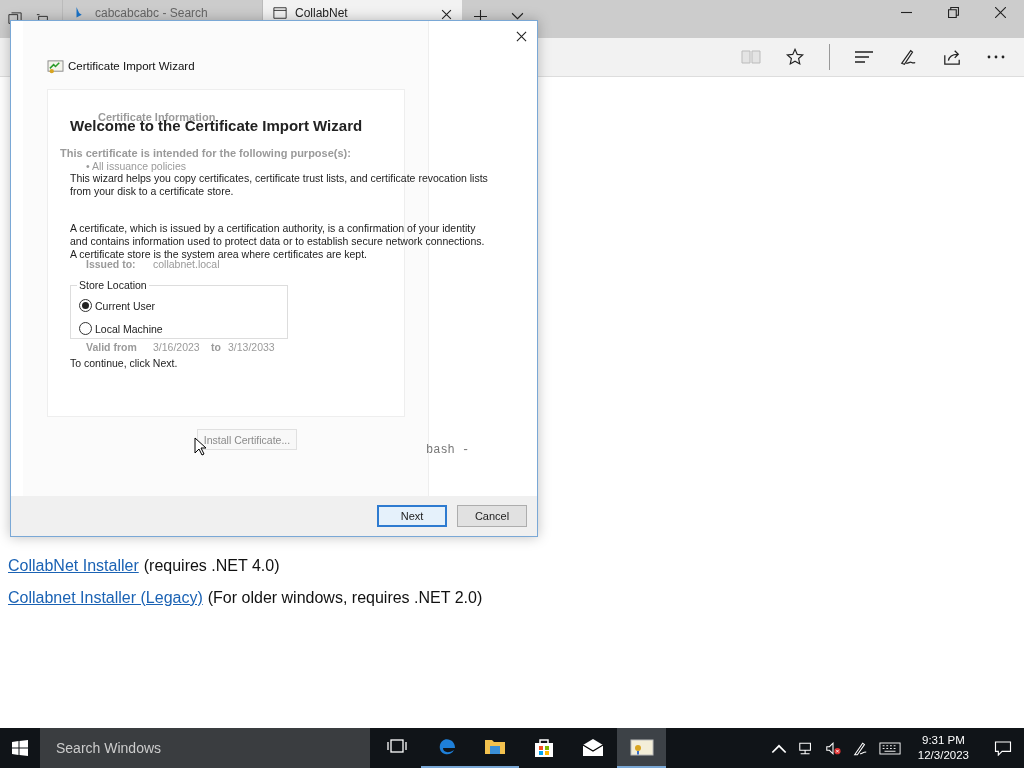 The image size is (1024, 768). I want to click on close-icon, so click(521, 36).